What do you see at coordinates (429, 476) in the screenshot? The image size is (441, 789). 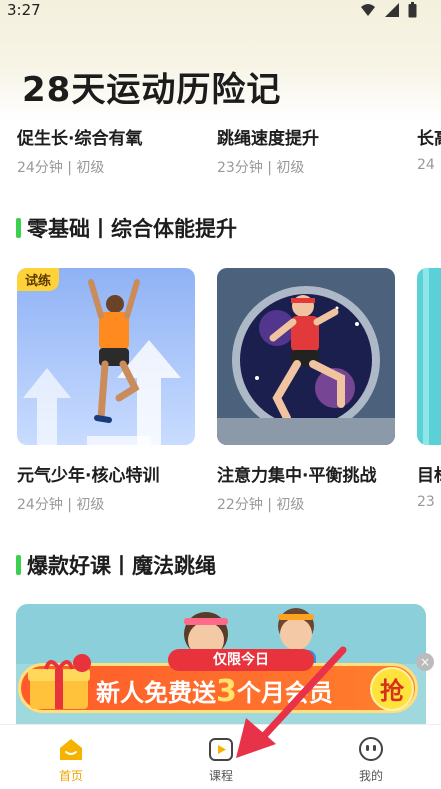 I see `course-title: 目标` at bounding box center [429, 476].